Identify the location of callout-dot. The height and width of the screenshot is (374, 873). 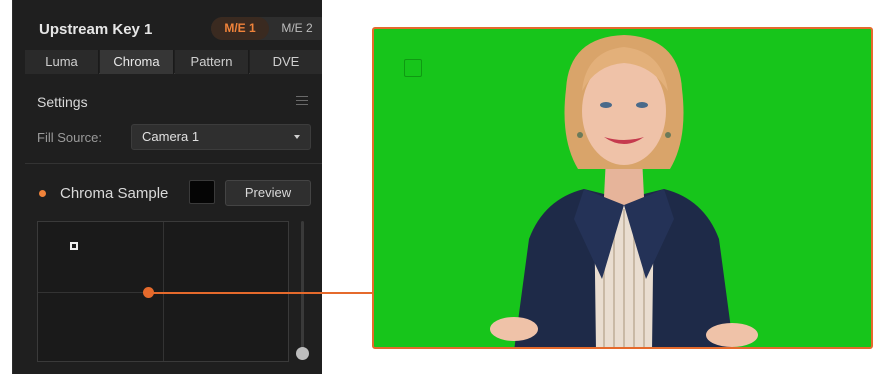
(148, 292).